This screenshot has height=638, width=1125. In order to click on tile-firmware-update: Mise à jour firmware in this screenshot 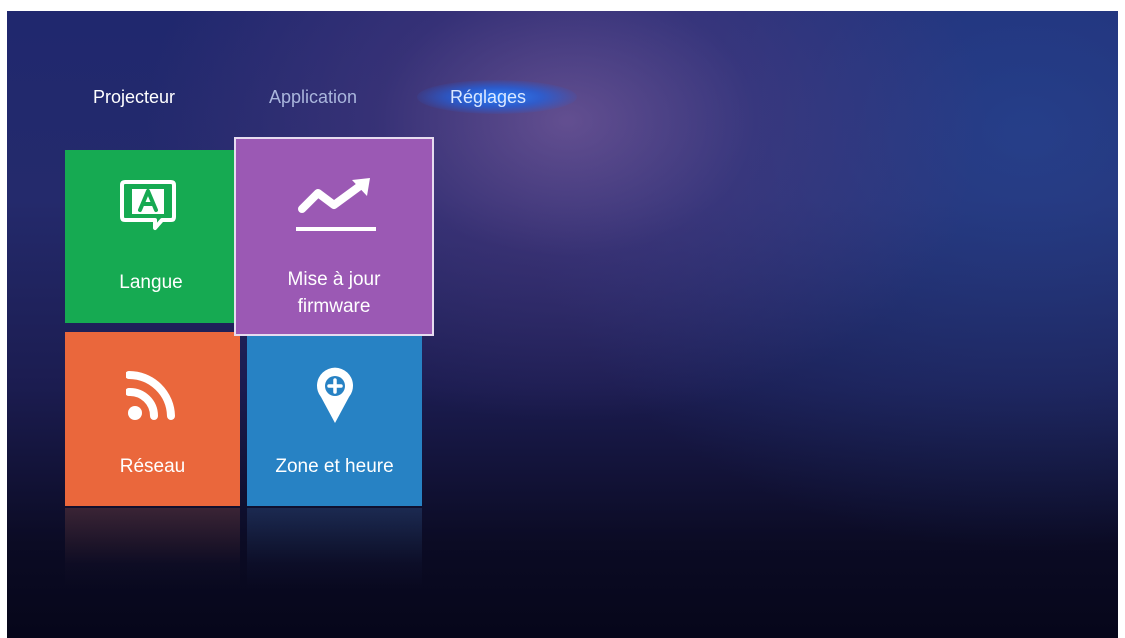, I will do `click(334, 236)`.